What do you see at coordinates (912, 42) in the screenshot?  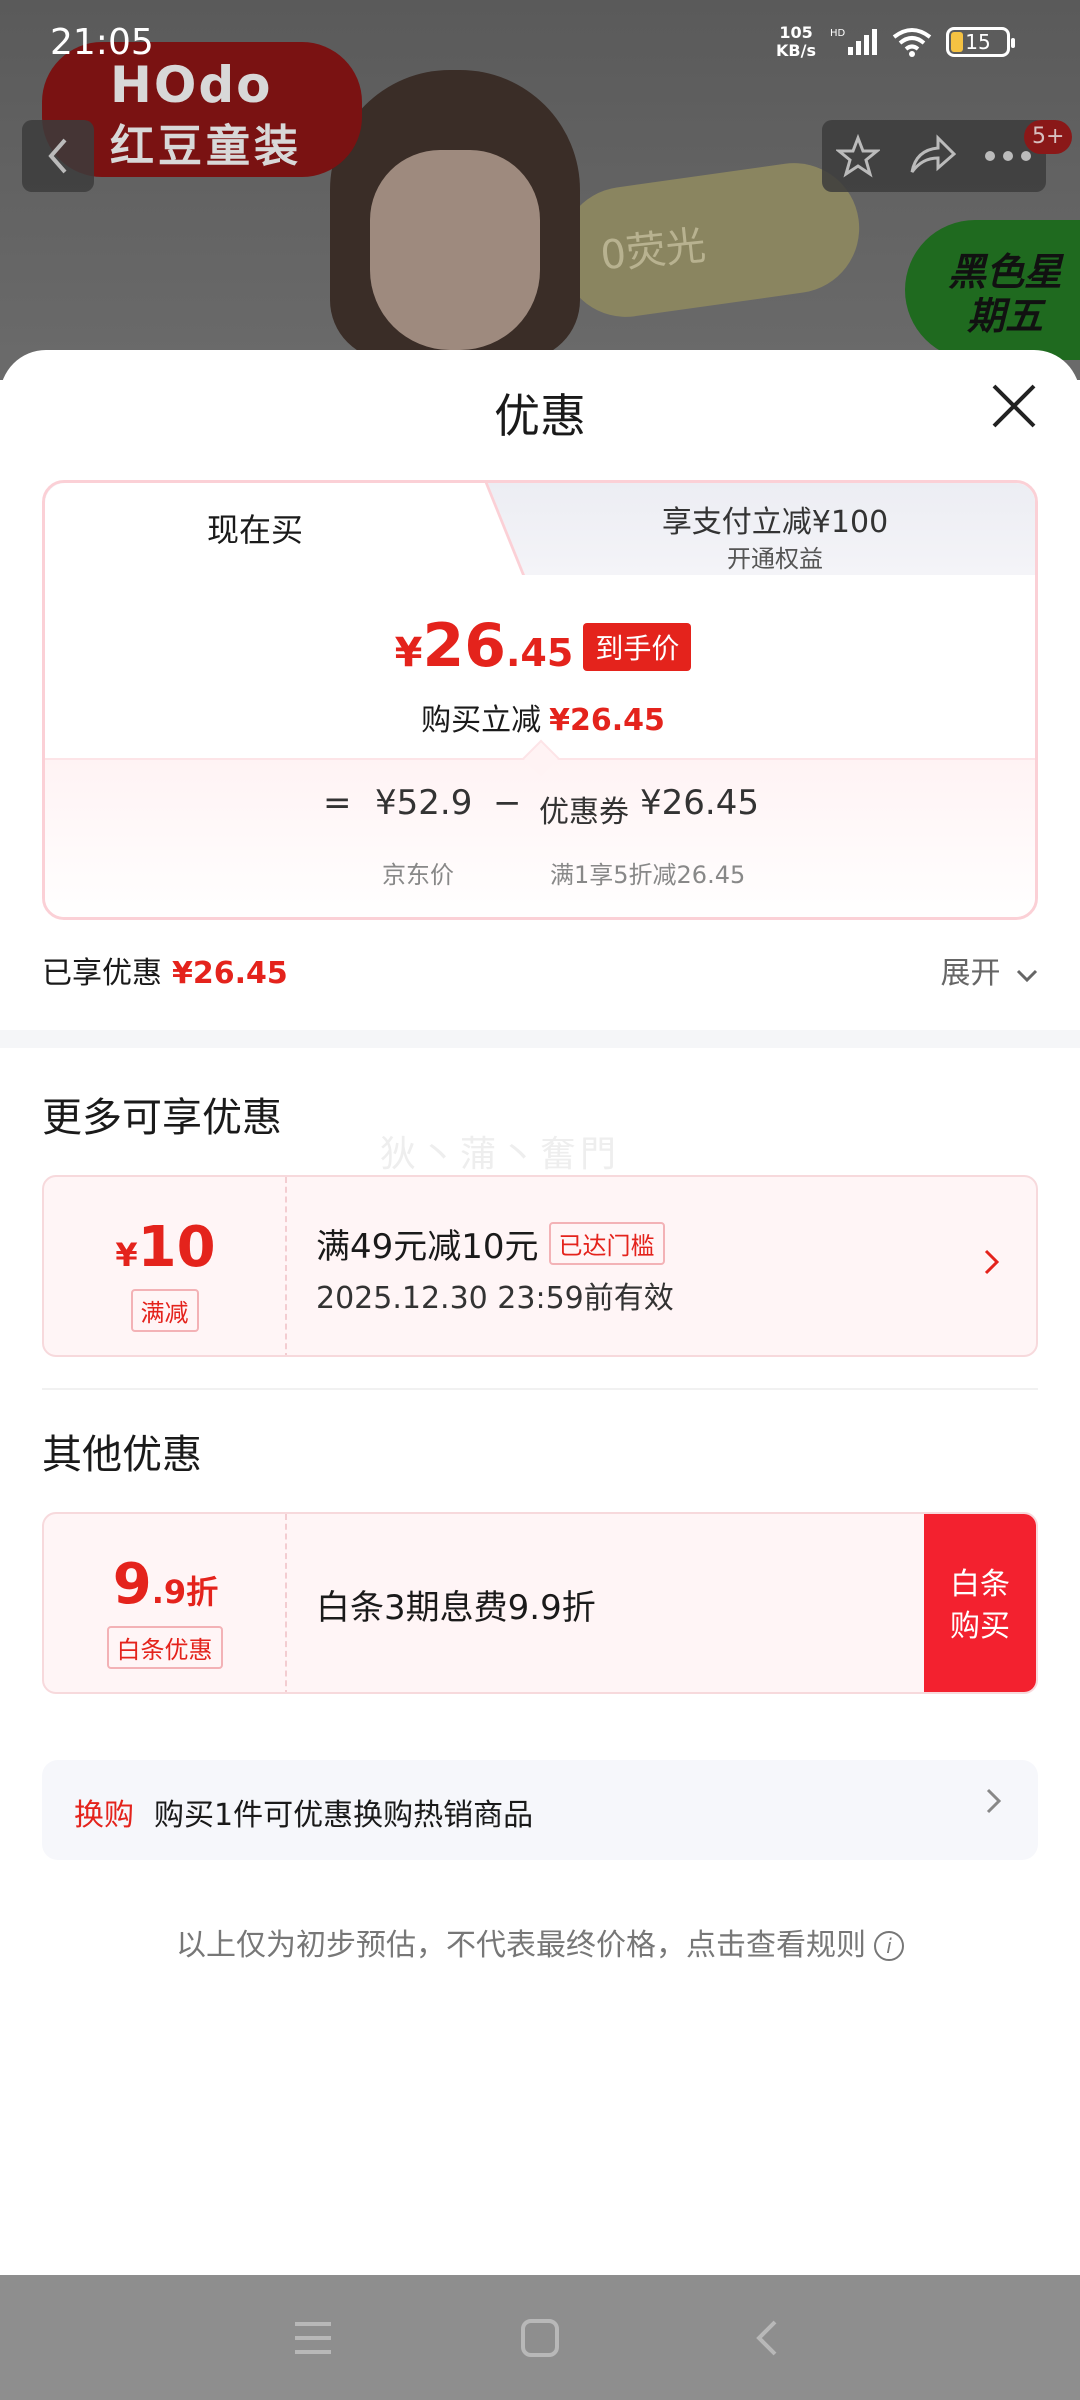 I see `wifi-icon` at bounding box center [912, 42].